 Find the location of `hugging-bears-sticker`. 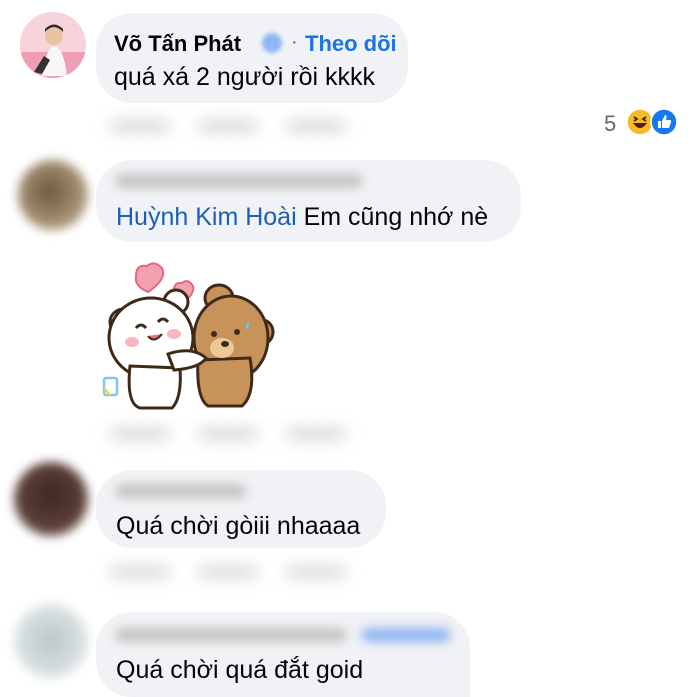

hugging-bears-sticker is located at coordinates (188, 336).